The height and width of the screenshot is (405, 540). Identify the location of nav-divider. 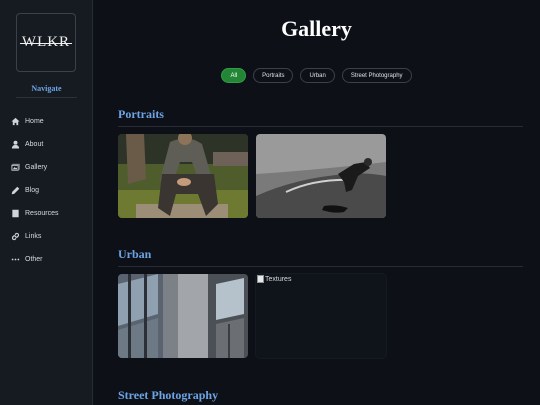
(46, 97).